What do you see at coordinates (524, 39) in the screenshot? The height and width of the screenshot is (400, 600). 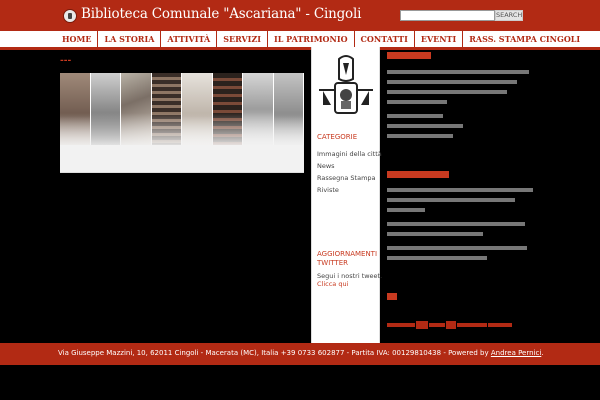 I see `nav-item-rass-stampa-cingoli: RASS. STAMPA CINGOLI` at bounding box center [524, 39].